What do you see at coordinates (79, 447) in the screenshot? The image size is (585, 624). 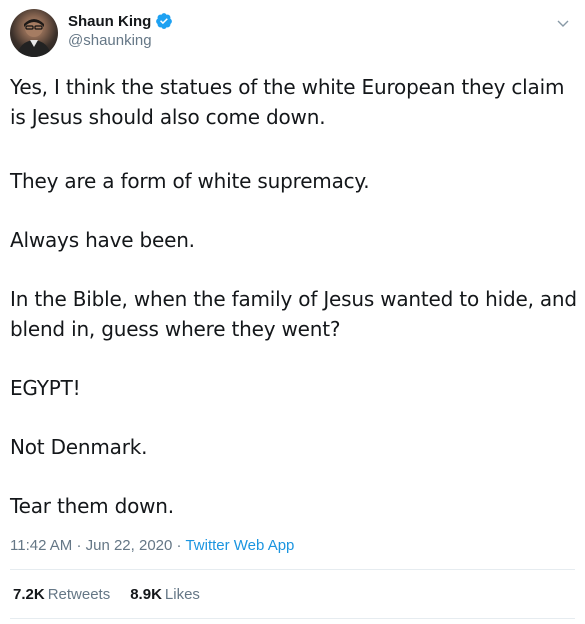 I see `tweet-paragraph: Not Denmark.` at bounding box center [79, 447].